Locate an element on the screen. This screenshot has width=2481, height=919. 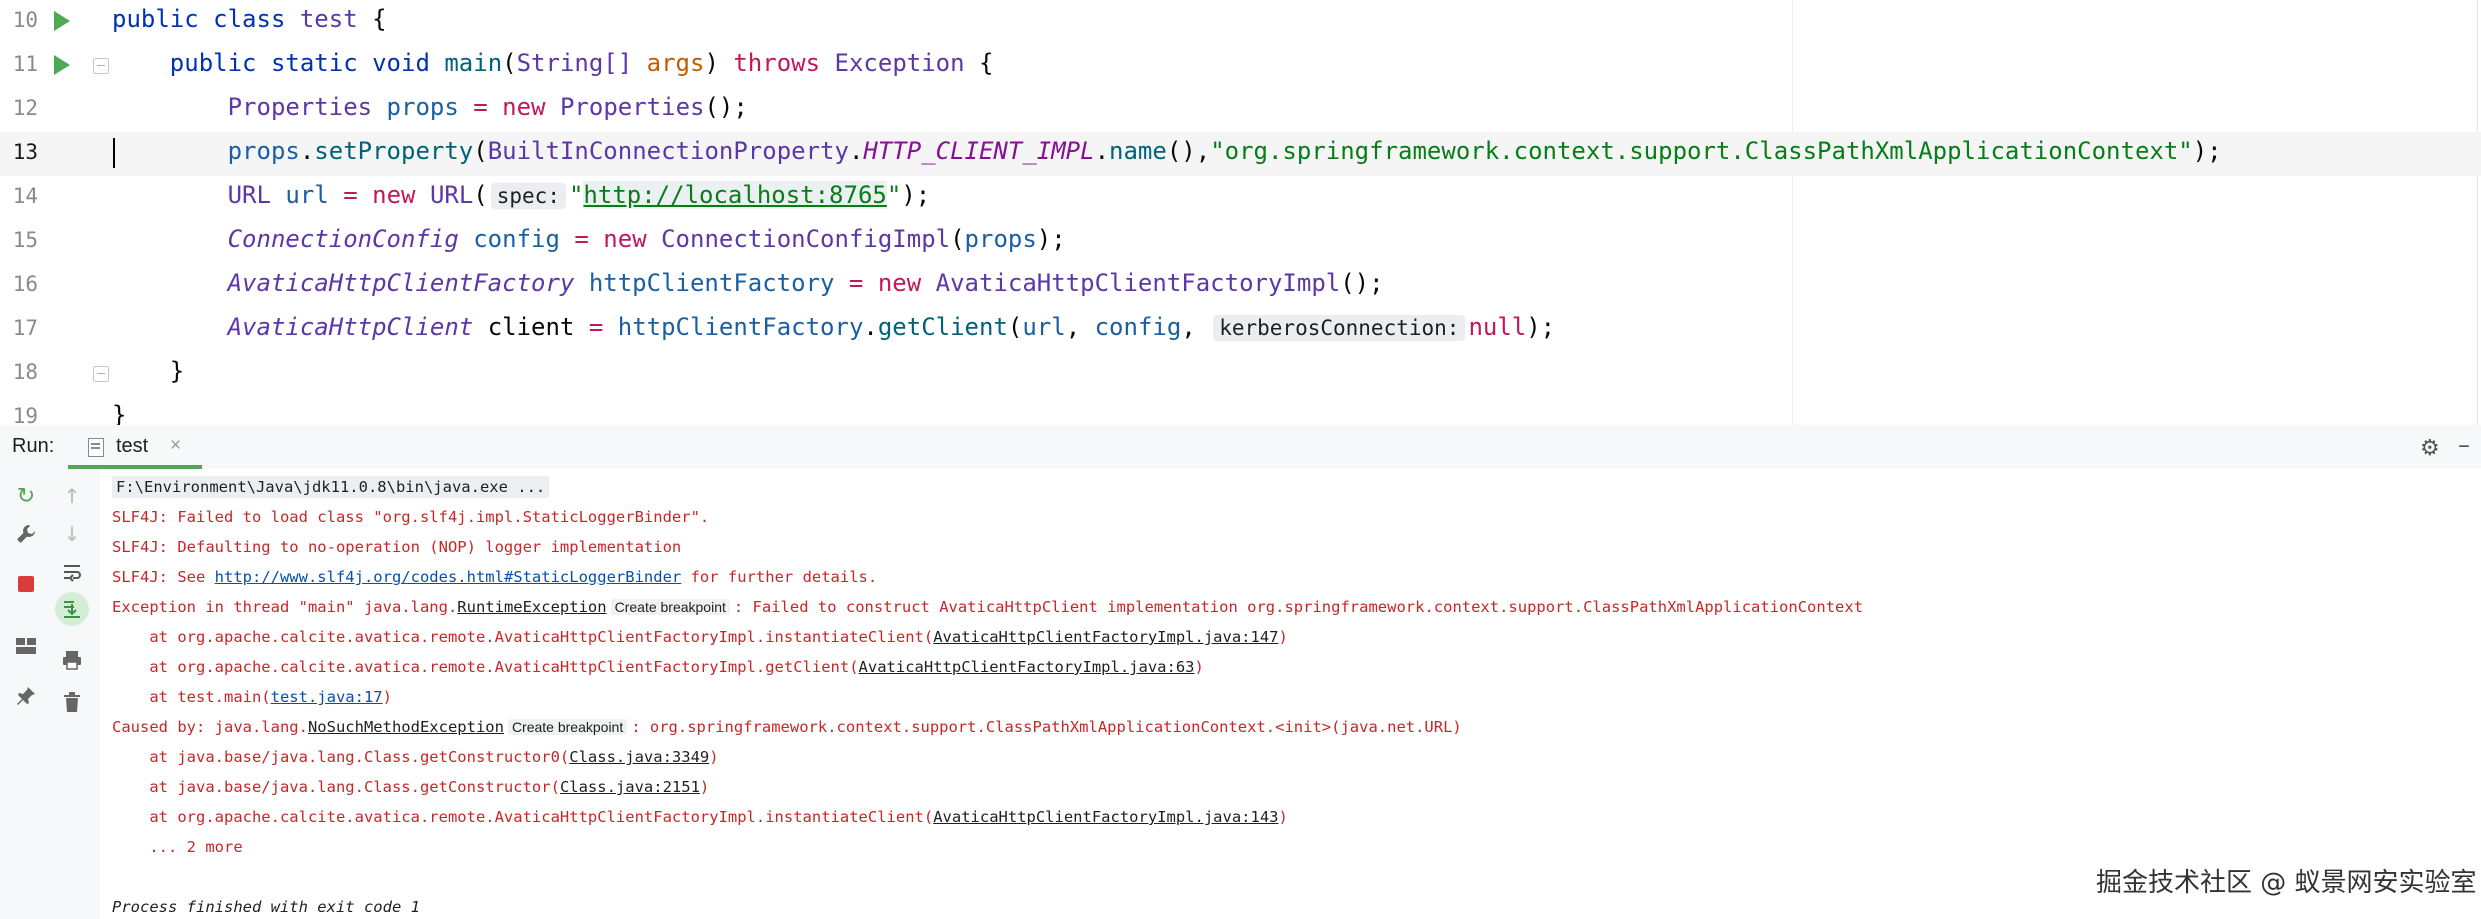
code-line-12: 12 Properties props = new Properties(); is located at coordinates (1240, 110).